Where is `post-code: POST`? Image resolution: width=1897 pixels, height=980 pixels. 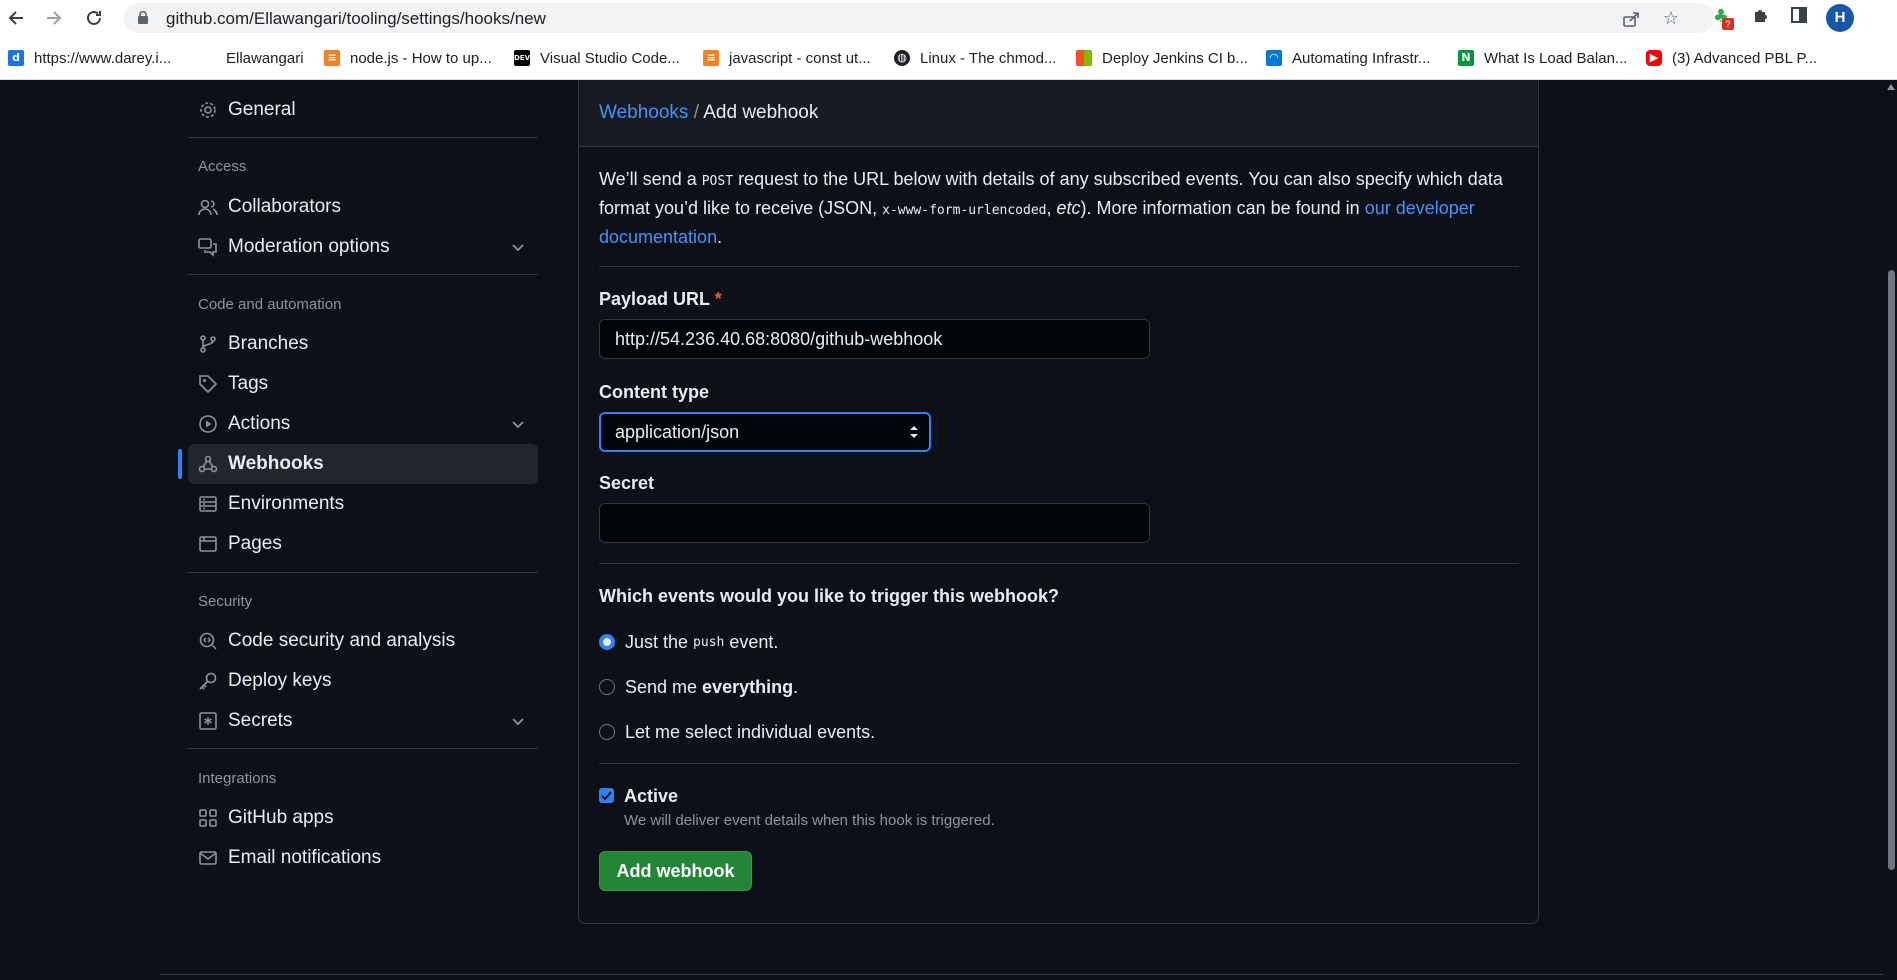
post-code: POST is located at coordinates (717, 181).